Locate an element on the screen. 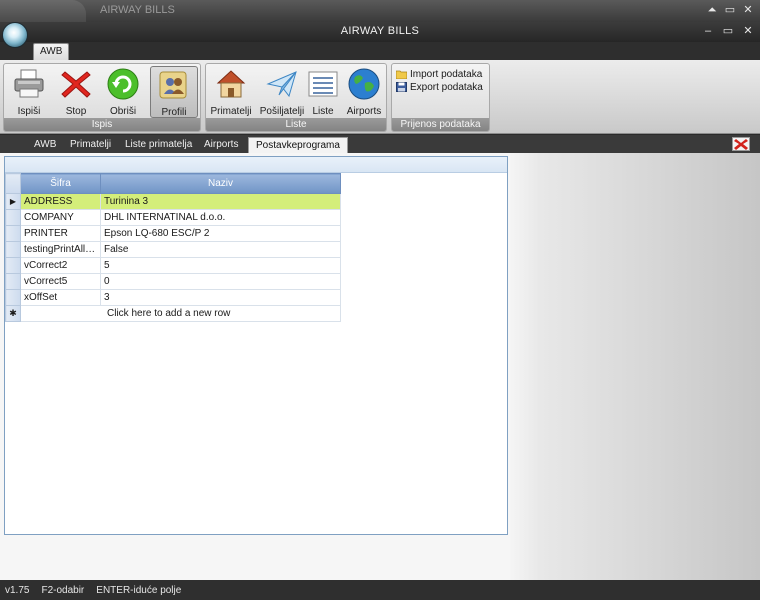 The height and width of the screenshot is (600, 760). stop-button: Stop is located at coordinates (76, 92).